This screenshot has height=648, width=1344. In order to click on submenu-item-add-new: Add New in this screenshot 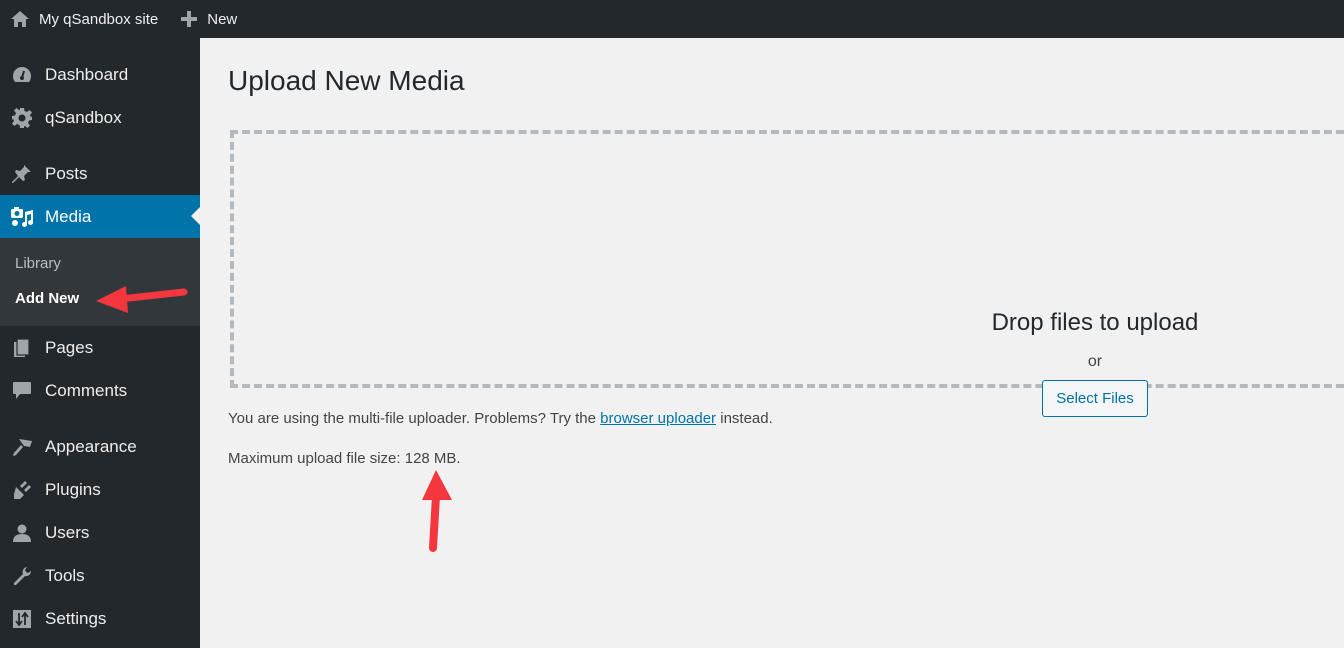, I will do `click(100, 298)`.